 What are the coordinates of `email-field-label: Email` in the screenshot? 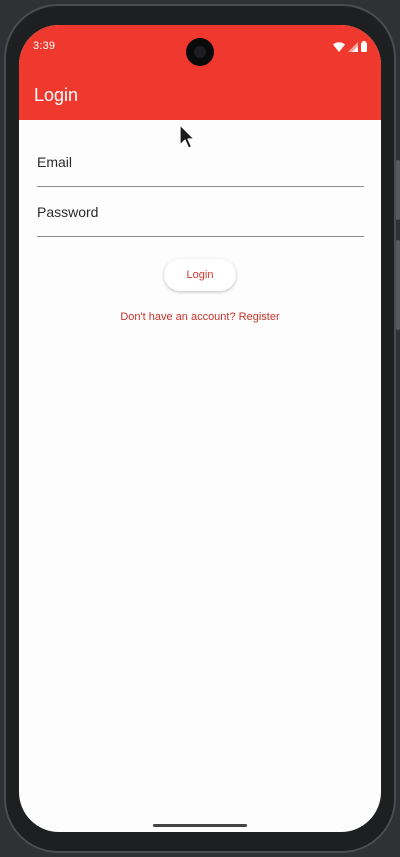 It's located at (55, 162).